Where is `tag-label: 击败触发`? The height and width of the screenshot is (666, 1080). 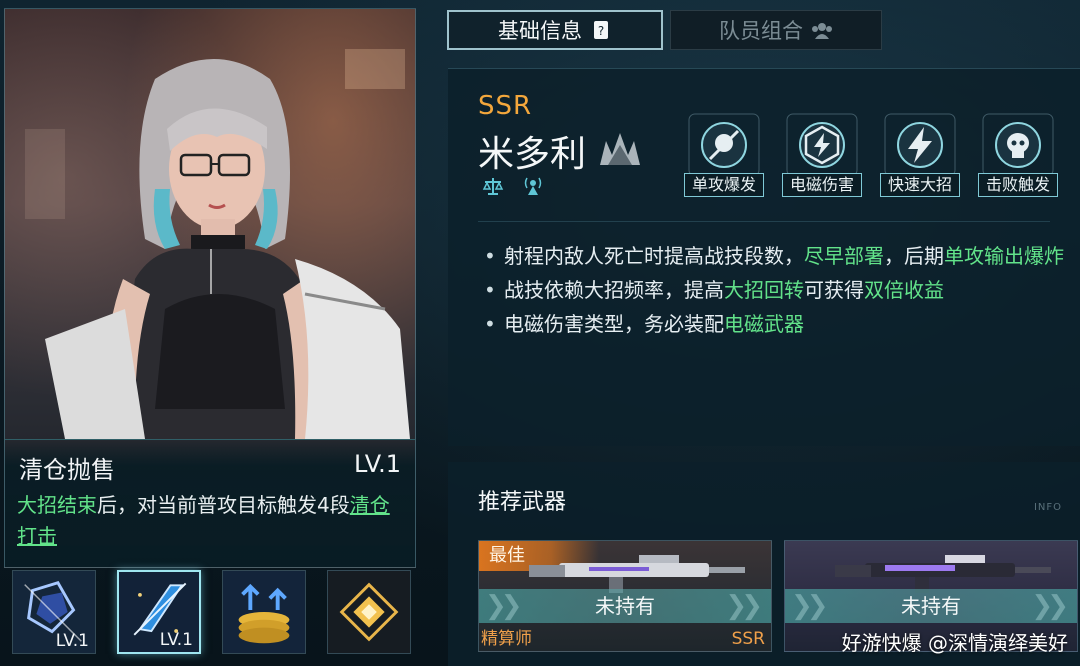
tag-label: 击败触发 is located at coordinates (1018, 185).